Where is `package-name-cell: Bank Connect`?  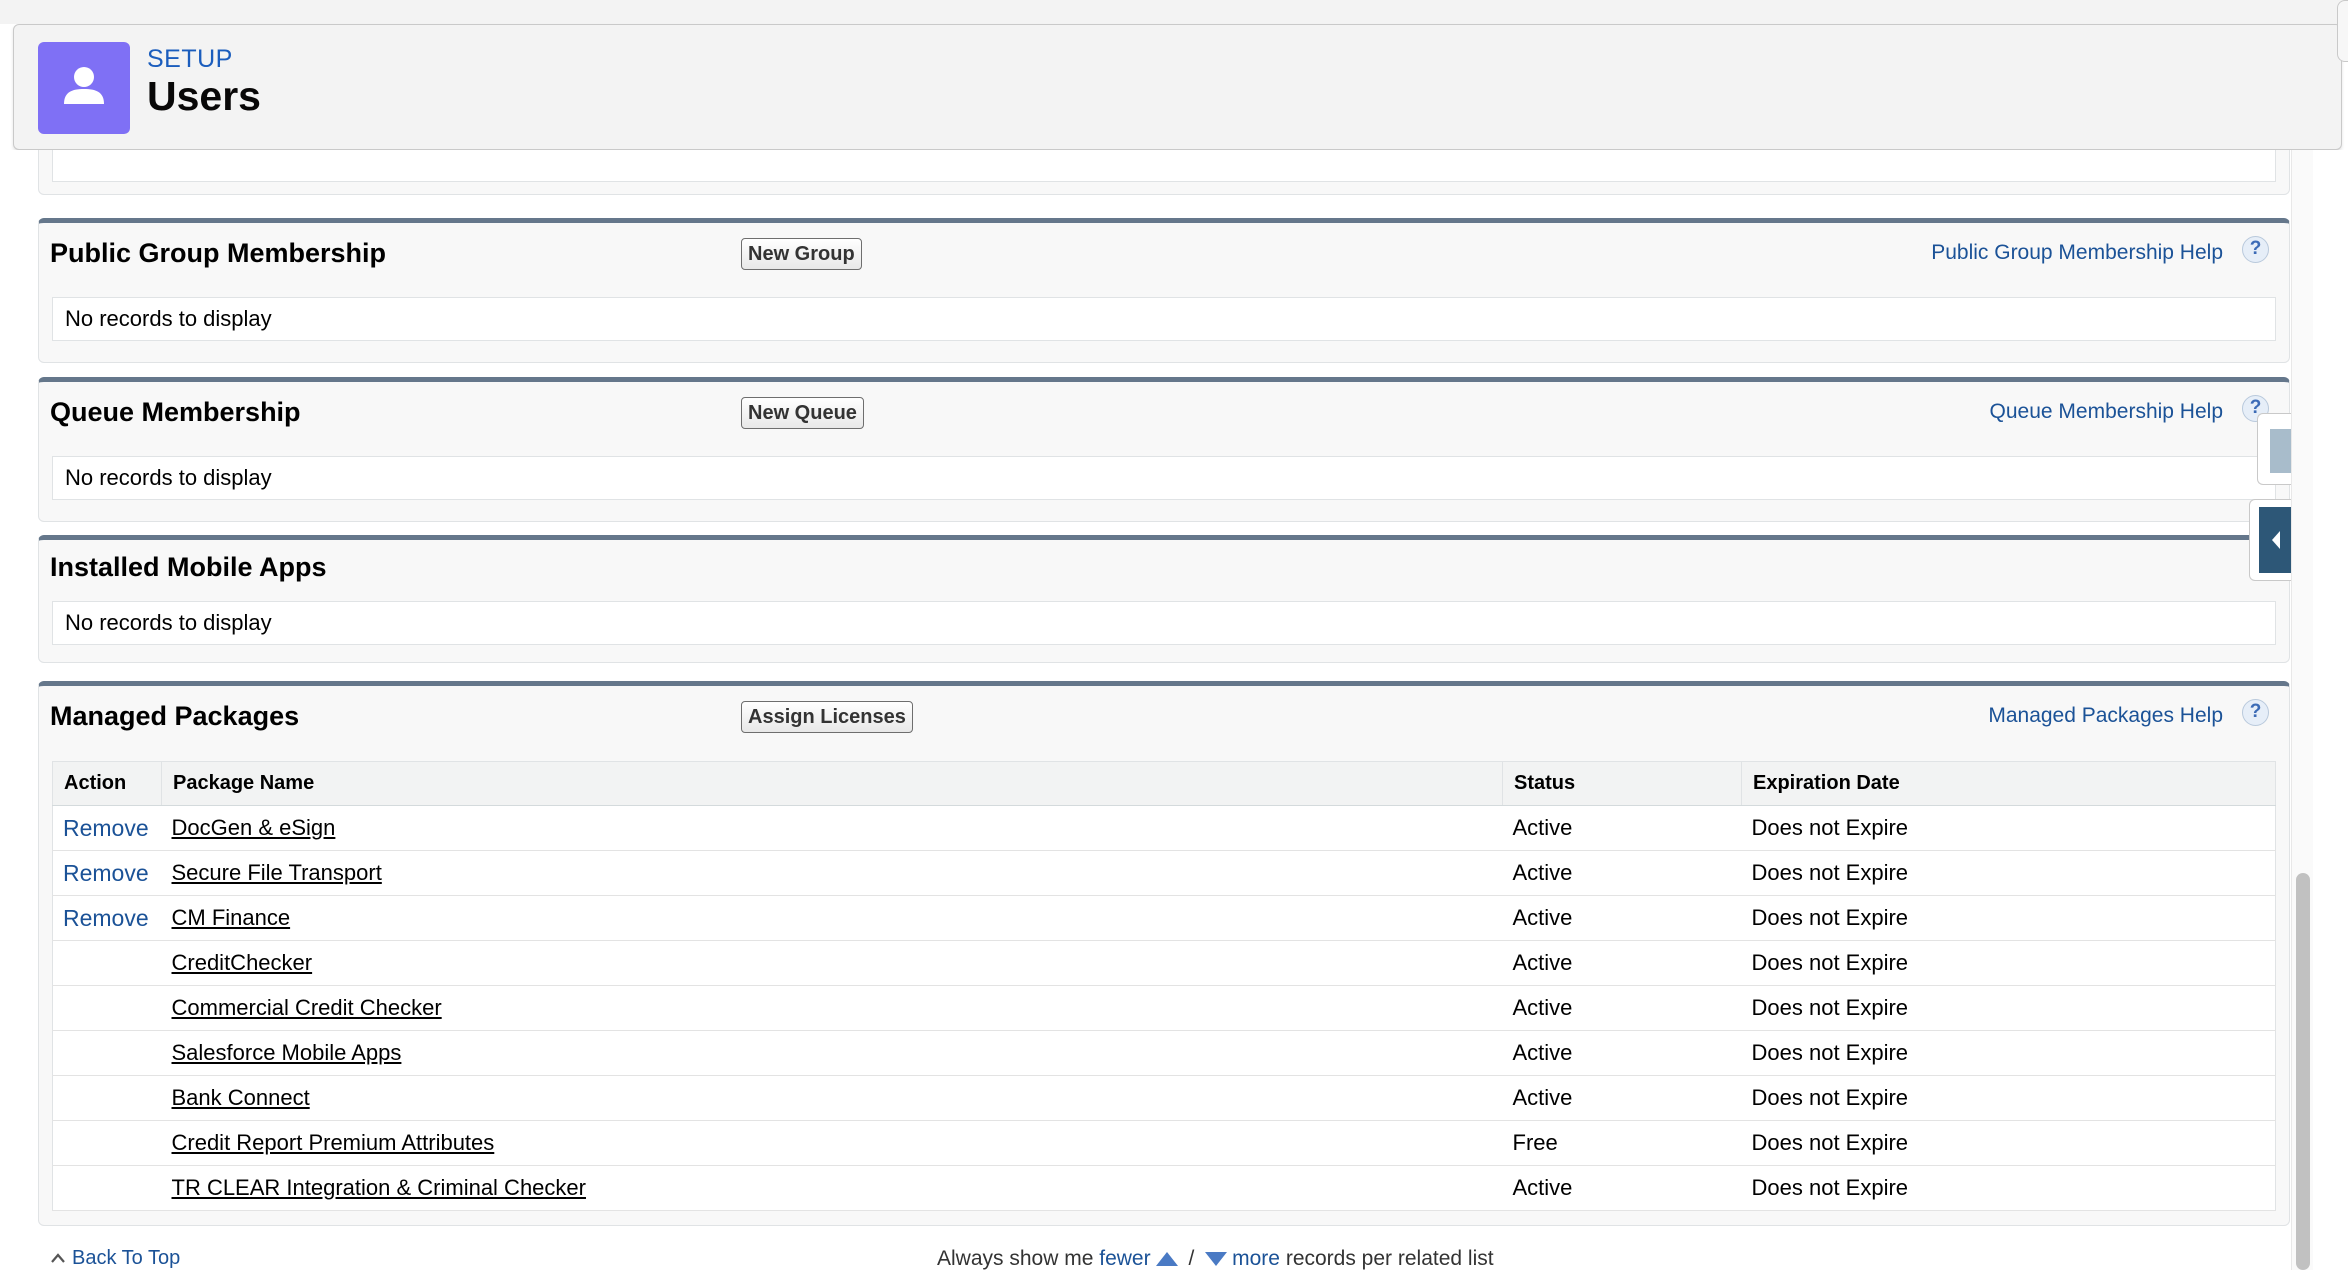
package-name-cell: Bank Connect is located at coordinates (832, 1098).